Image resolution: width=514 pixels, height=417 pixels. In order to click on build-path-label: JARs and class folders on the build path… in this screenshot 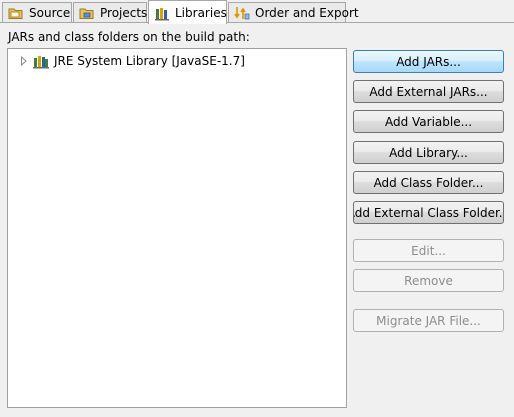, I will do `click(129, 37)`.